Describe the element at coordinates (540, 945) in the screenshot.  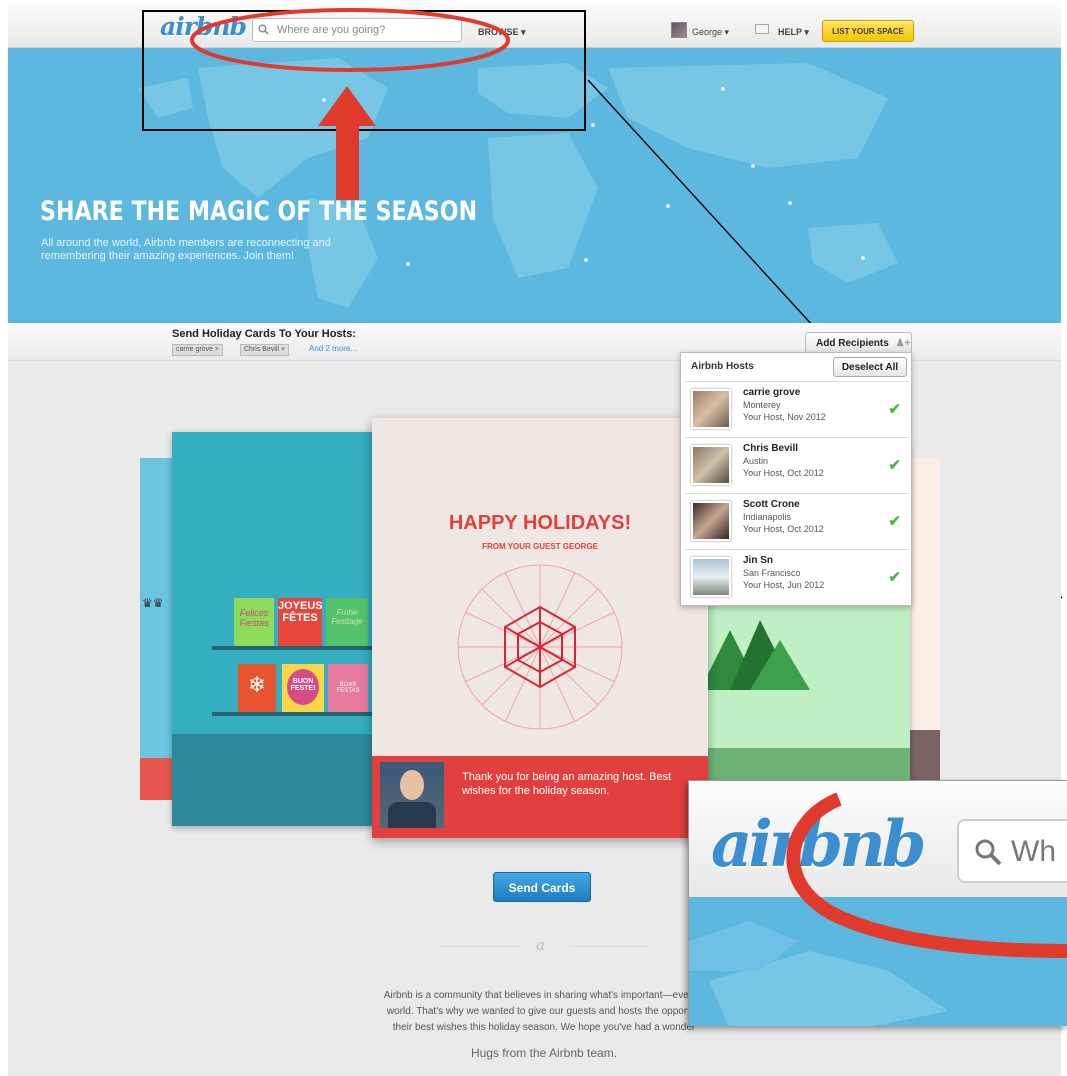
I see `airbnb-small-logo: a` at that location.